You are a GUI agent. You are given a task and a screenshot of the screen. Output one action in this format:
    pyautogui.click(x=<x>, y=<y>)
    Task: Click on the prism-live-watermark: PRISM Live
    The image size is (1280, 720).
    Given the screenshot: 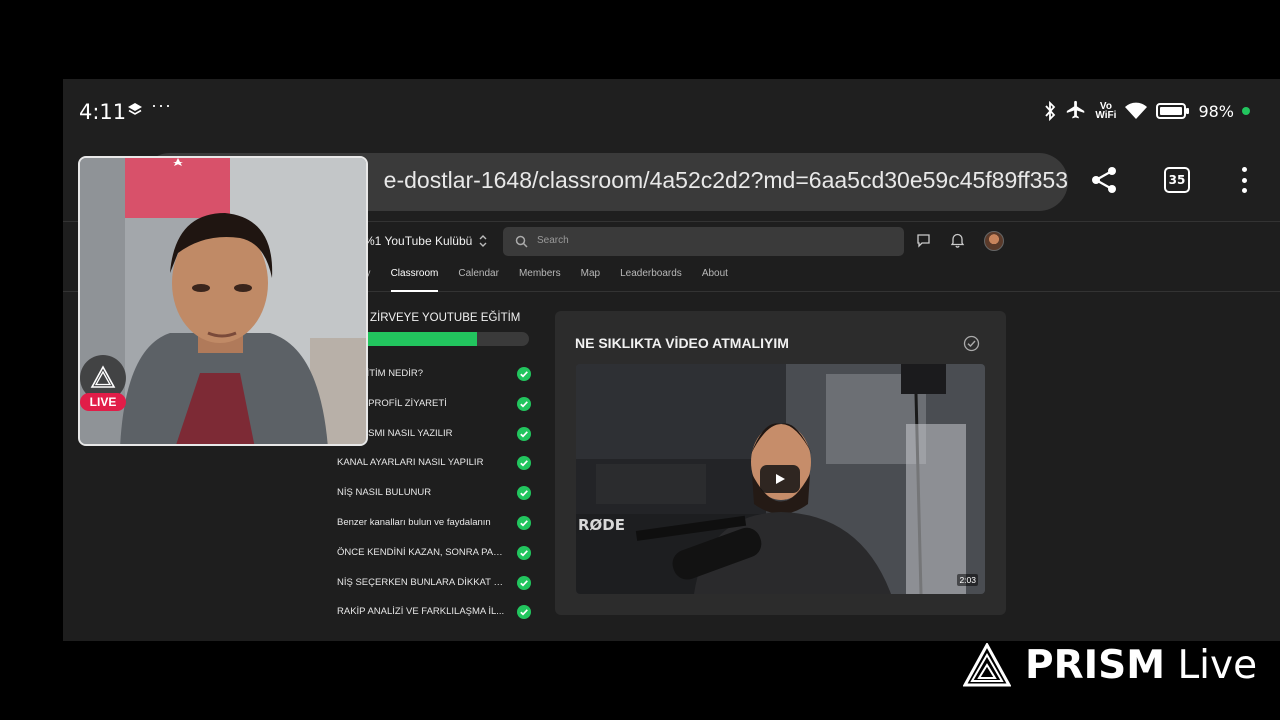 What is the action you would take?
    pyautogui.click(x=1110, y=665)
    